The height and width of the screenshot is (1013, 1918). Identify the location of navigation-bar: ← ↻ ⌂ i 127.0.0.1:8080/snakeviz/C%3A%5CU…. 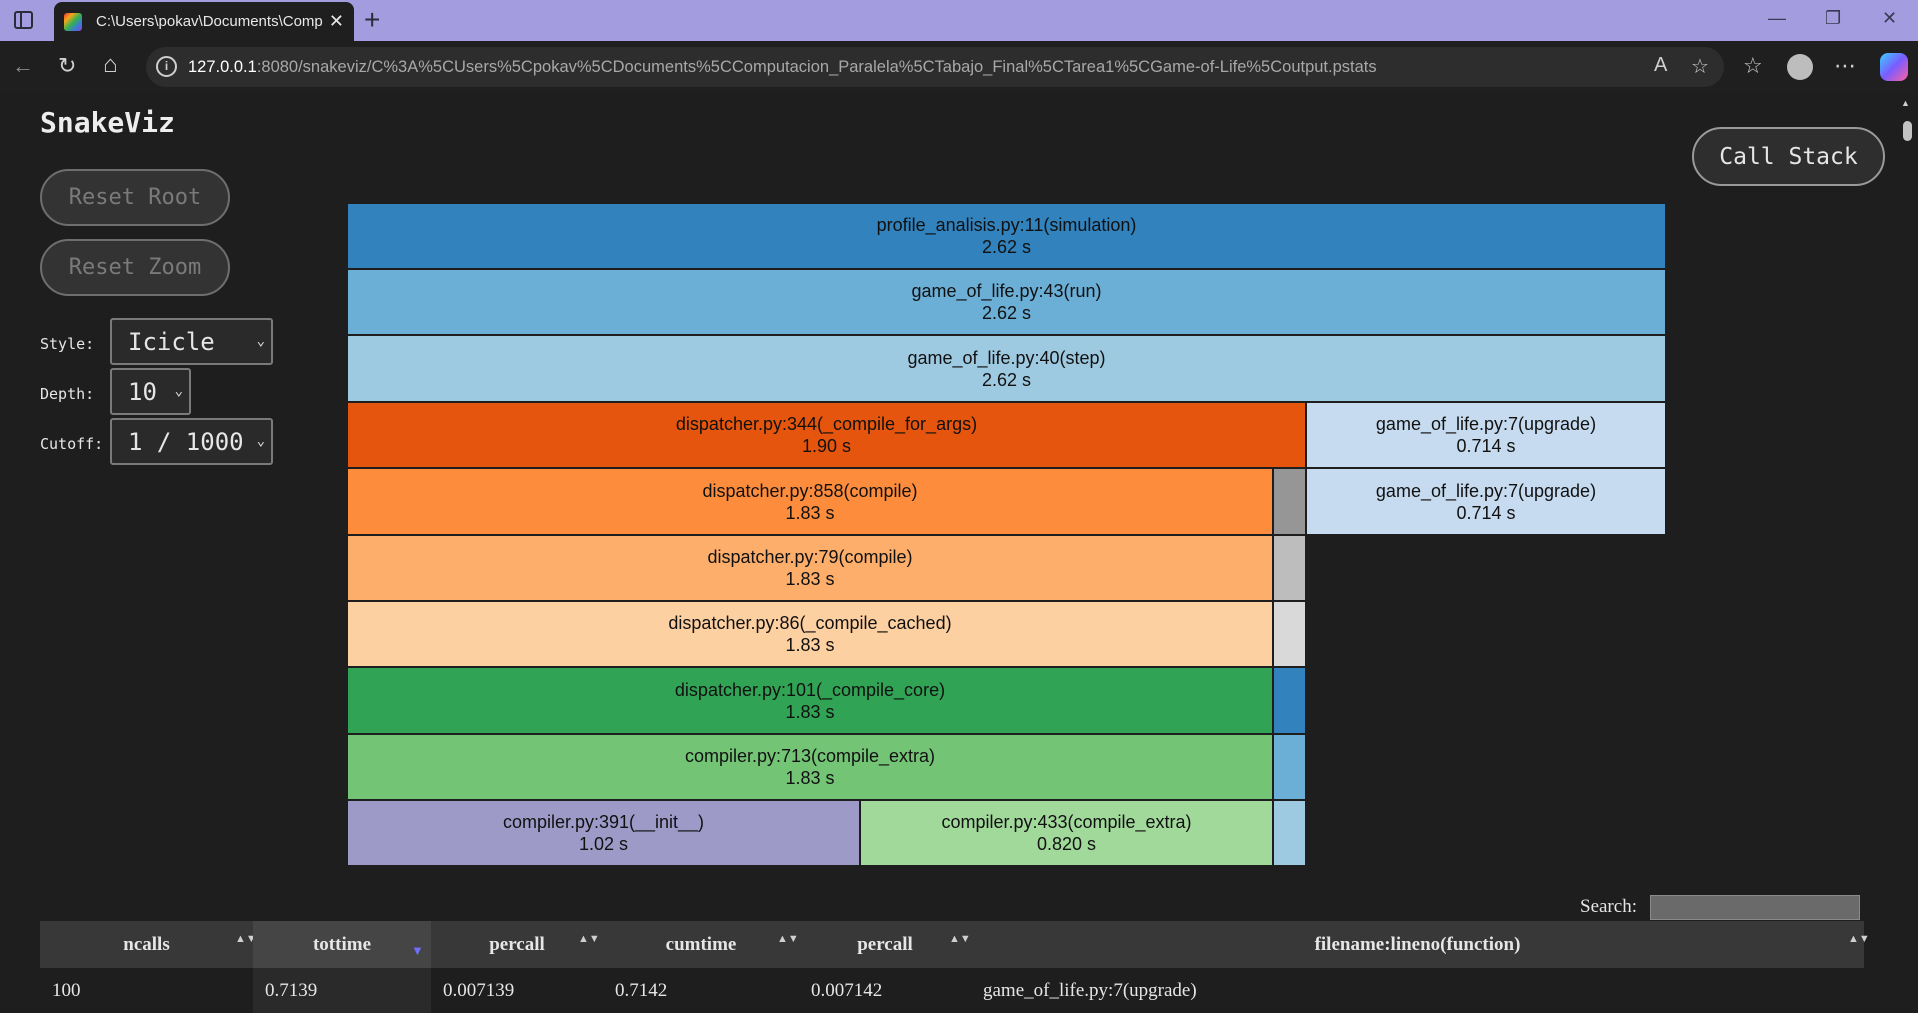
(959, 67).